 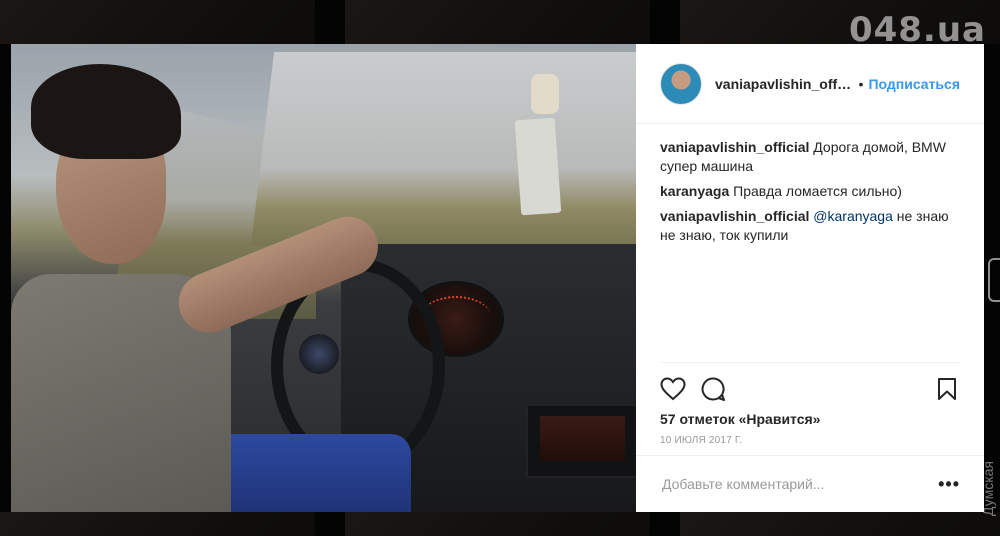 I want to click on person-shorts, so click(x=311, y=473).